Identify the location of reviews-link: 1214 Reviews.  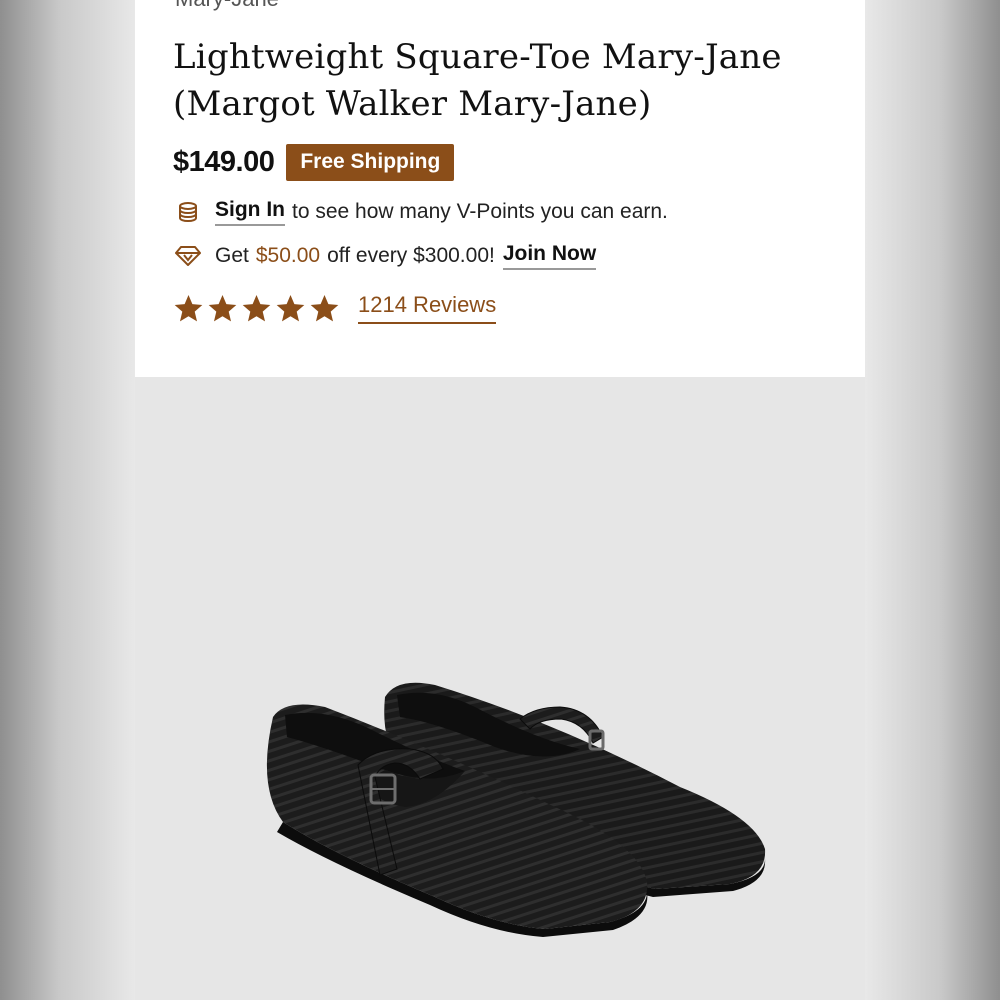
(427, 308).